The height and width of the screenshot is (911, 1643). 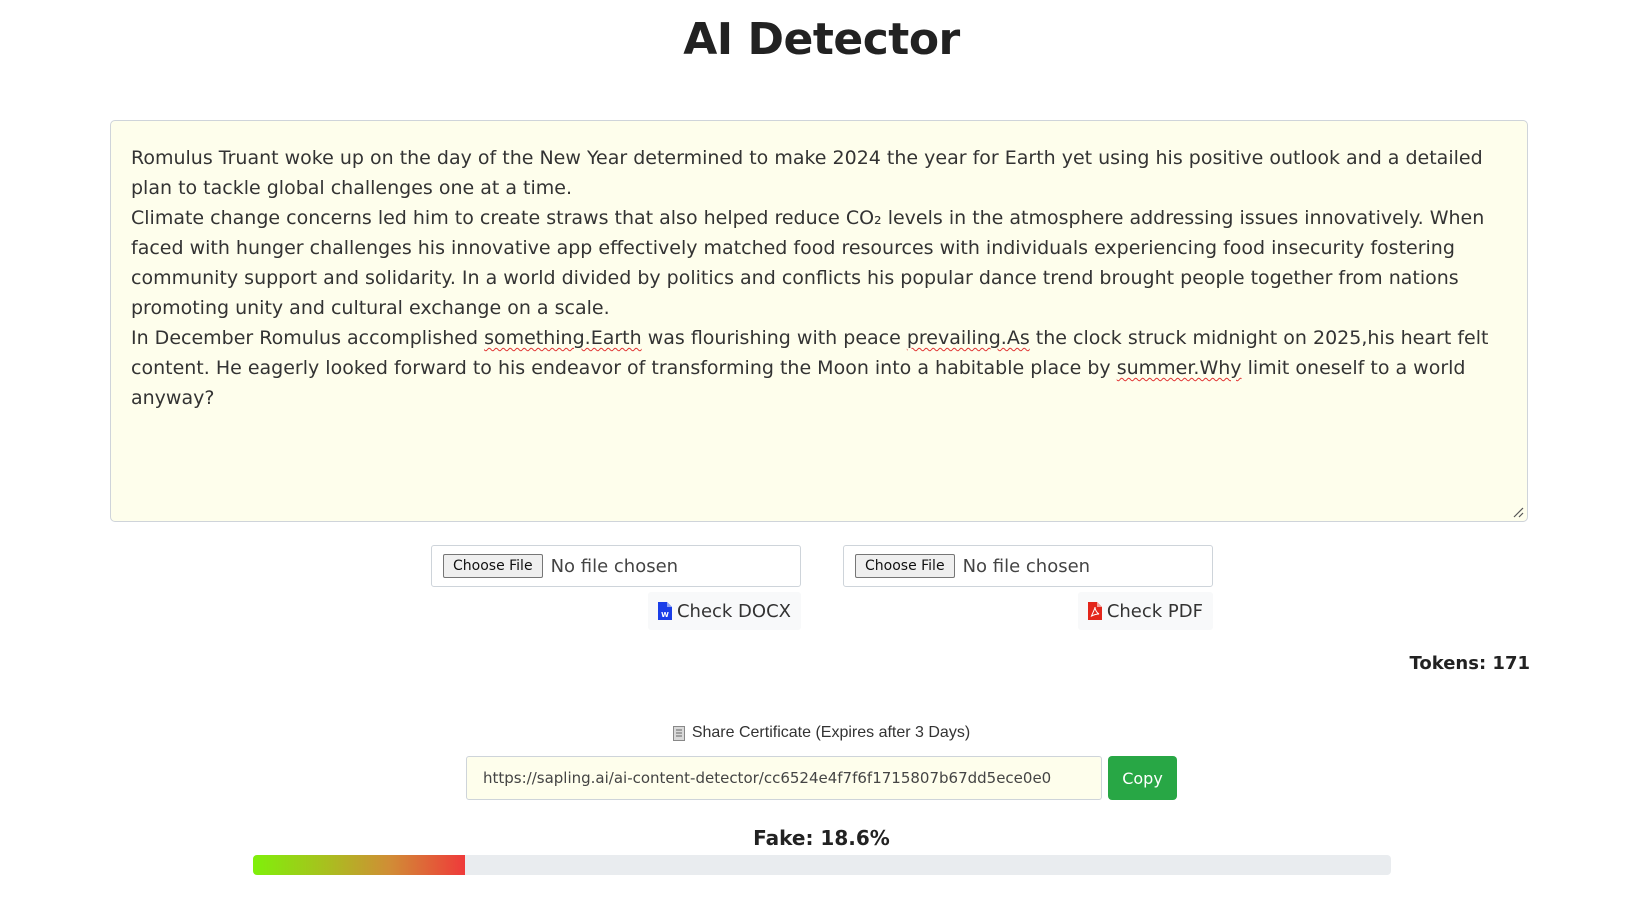 I want to click on docx-file-input: Choose File No file chosen, so click(x=616, y=566).